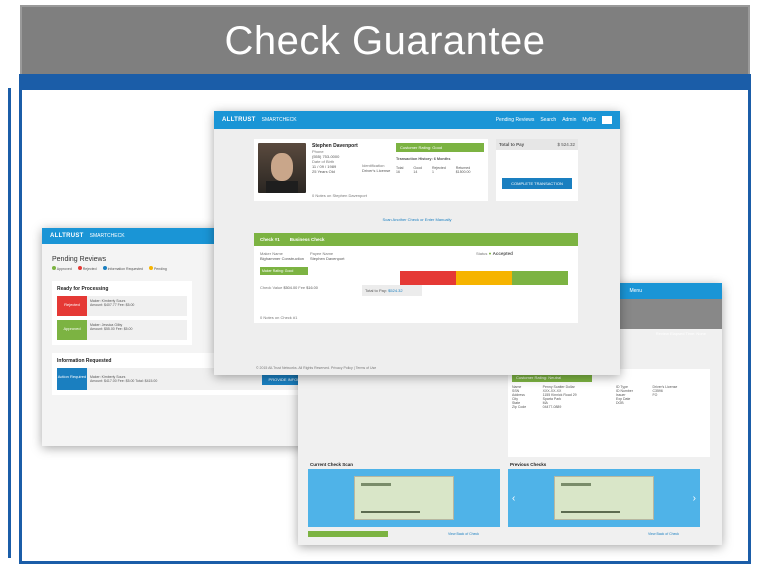 This screenshot has width=759, height=566. Describe the element at coordinates (122, 268) in the screenshot. I see `legend-info: Information Requested` at that location.